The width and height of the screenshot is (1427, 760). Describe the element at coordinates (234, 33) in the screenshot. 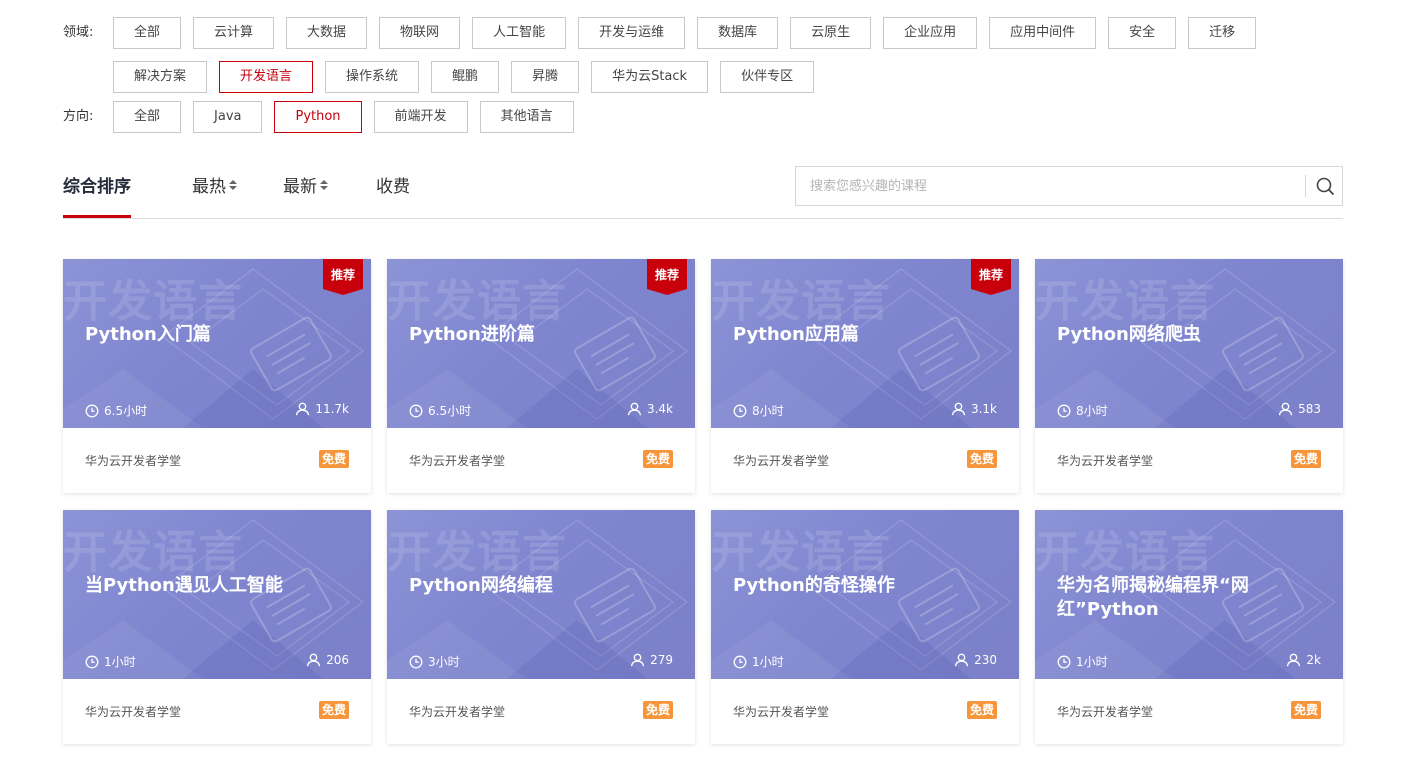

I see `domain-filter-option: 云计算` at that location.